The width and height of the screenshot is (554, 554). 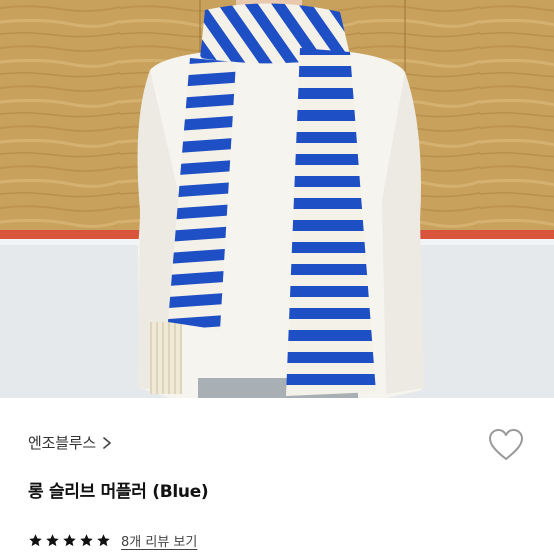 I want to click on wishlist-button, so click(x=506, y=445).